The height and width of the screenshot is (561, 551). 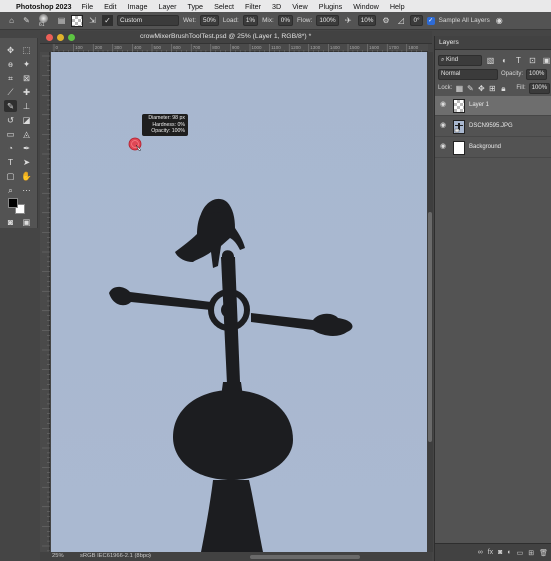 What do you see at coordinates (493, 106) in the screenshot?
I see `layer-row-layer-1: ◉ Layer 1` at bounding box center [493, 106].